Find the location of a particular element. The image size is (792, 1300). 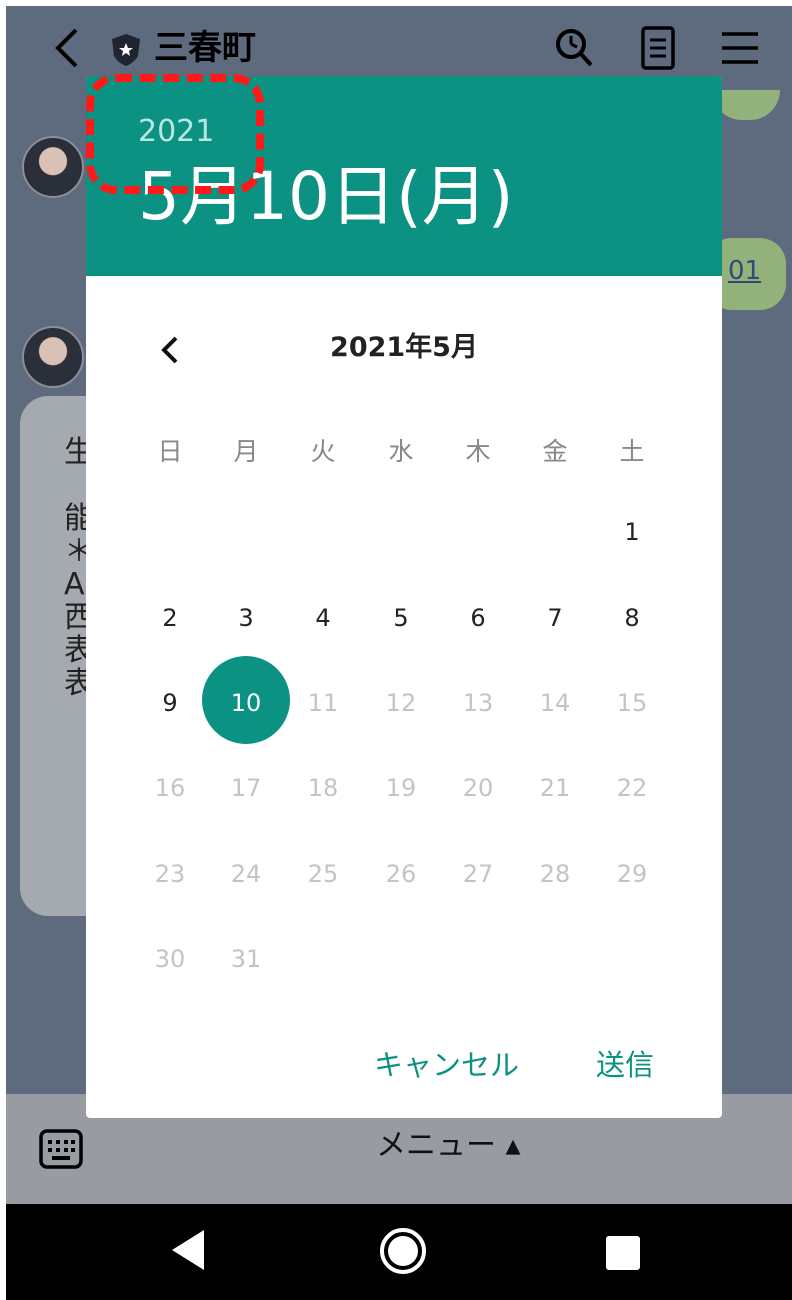

calendar-day: 21 is located at coordinates (555, 788).